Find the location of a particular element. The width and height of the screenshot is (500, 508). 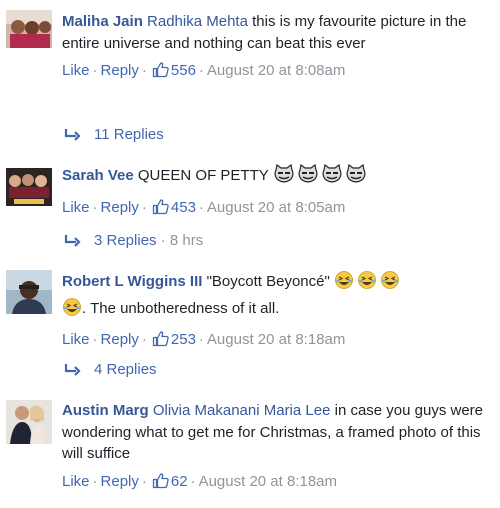

view-replies-link: 4 Replies is located at coordinates (110, 371).